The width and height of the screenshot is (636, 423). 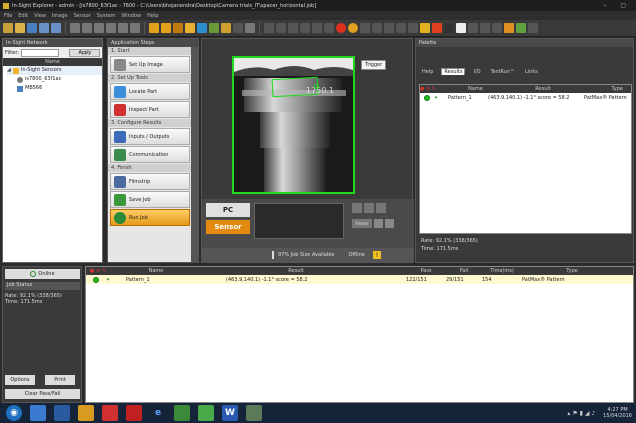 I want to click on custom-view-icon, so click(x=317, y=28).